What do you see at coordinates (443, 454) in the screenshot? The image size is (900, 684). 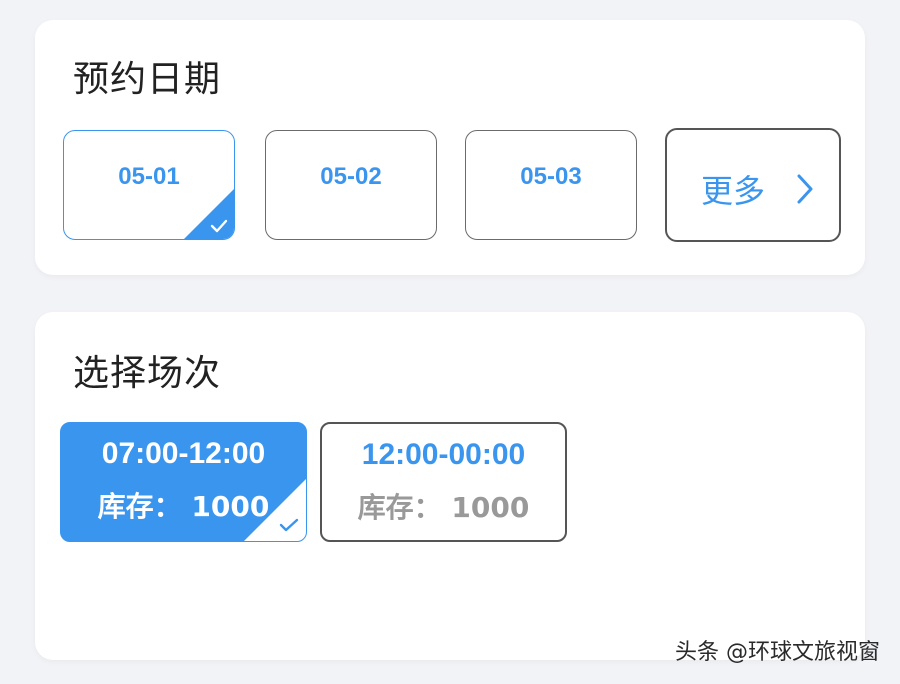 I see `session-time: 12:00-00:00` at bounding box center [443, 454].